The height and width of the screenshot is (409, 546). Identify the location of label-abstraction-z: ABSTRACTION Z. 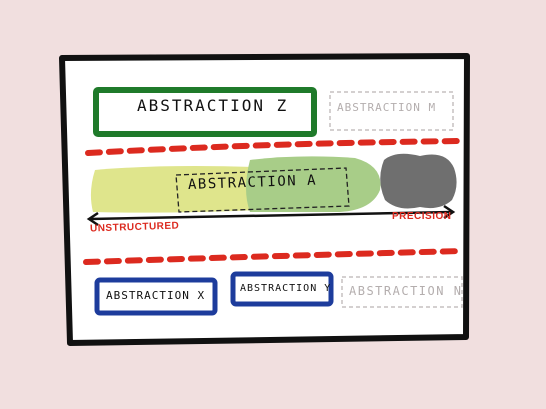
(213, 105).